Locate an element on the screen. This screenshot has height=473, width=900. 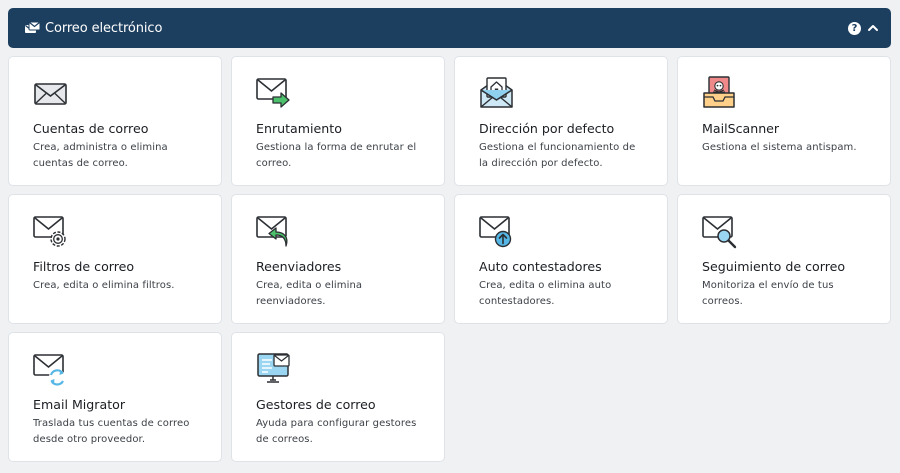
card-description: Monitoriza el envío de tus correos. is located at coordinates (768, 293).